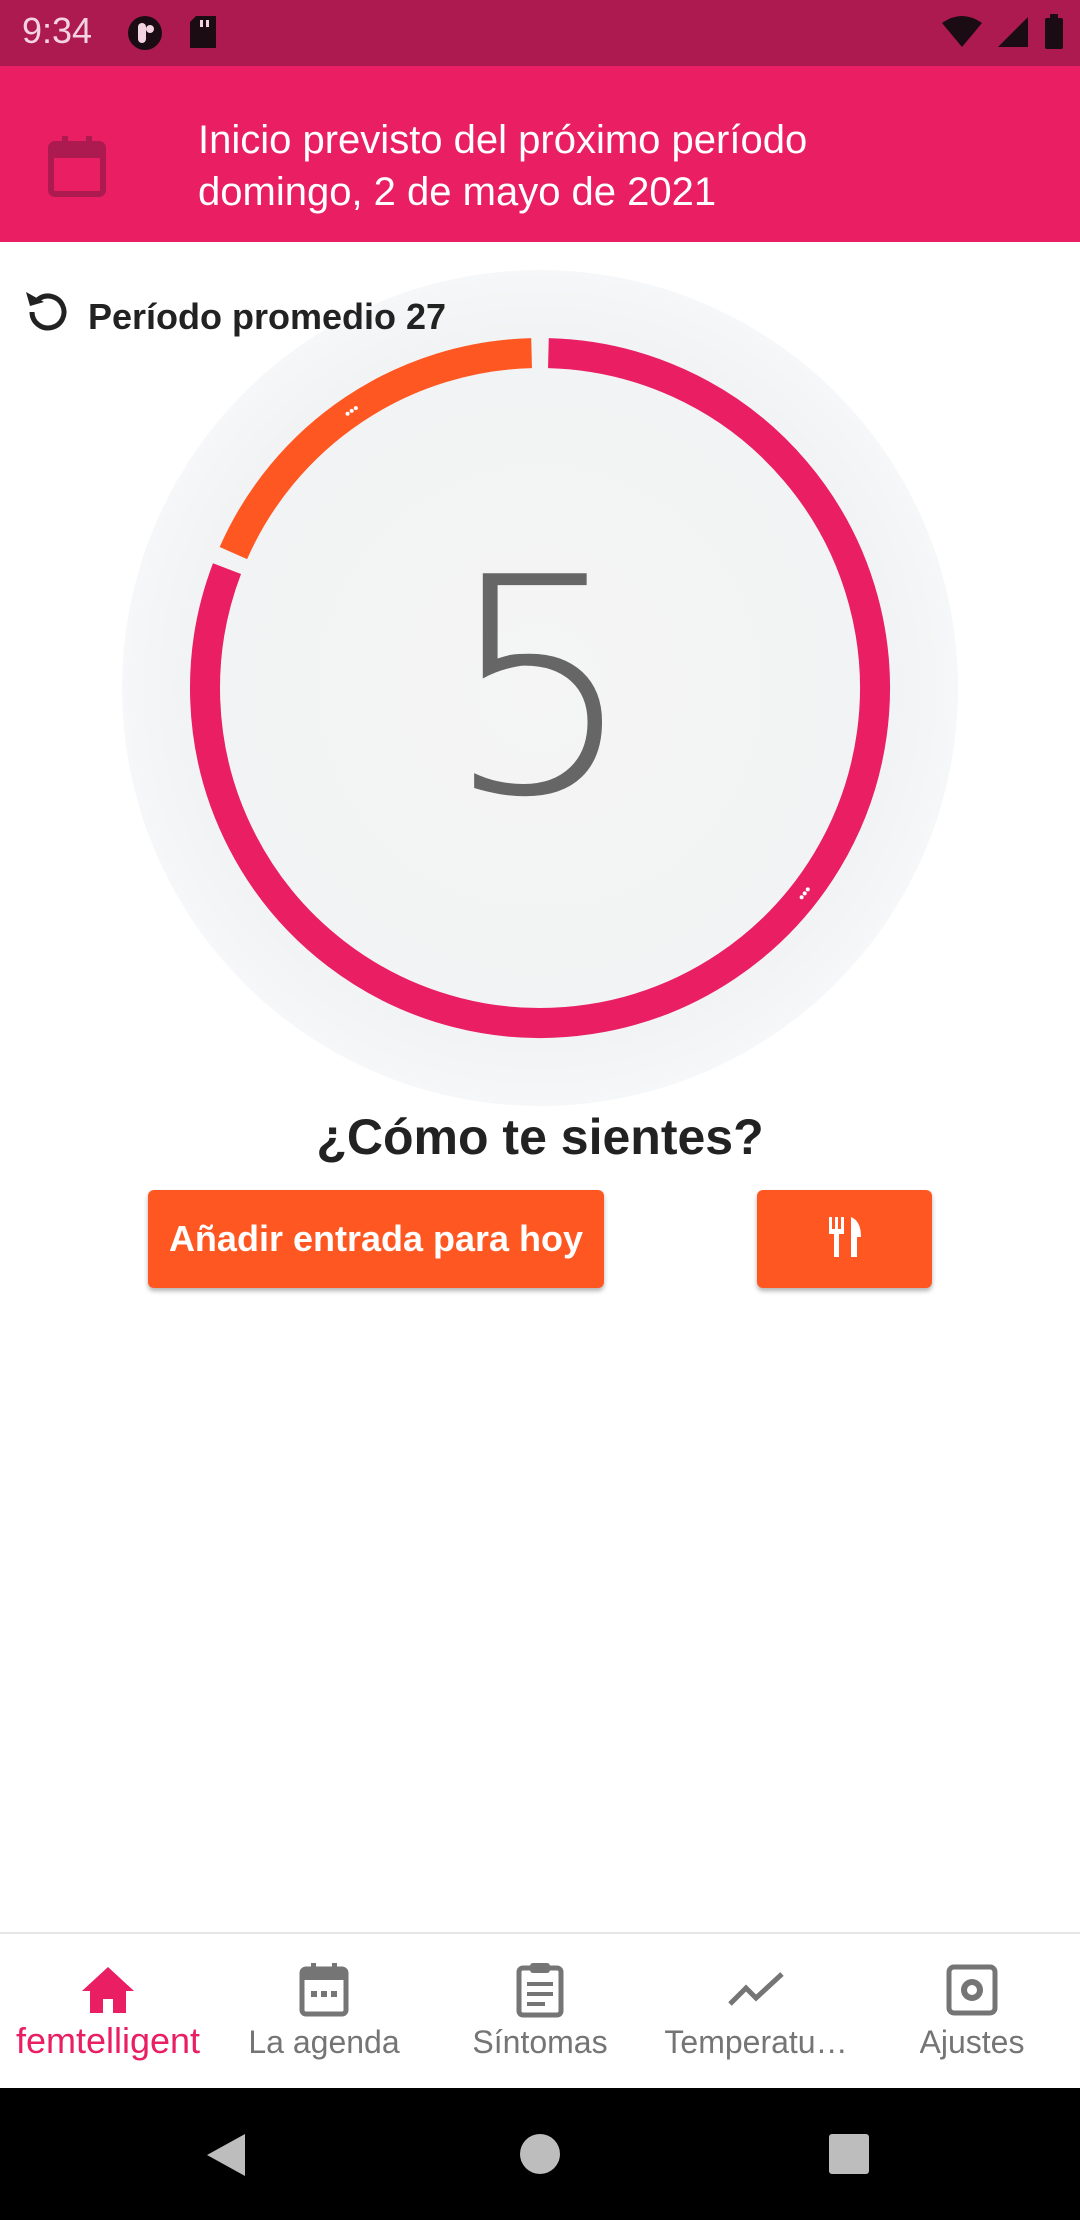 The width and height of the screenshot is (1080, 2220). I want to click on average-period: Período promedio 27, so click(234, 316).